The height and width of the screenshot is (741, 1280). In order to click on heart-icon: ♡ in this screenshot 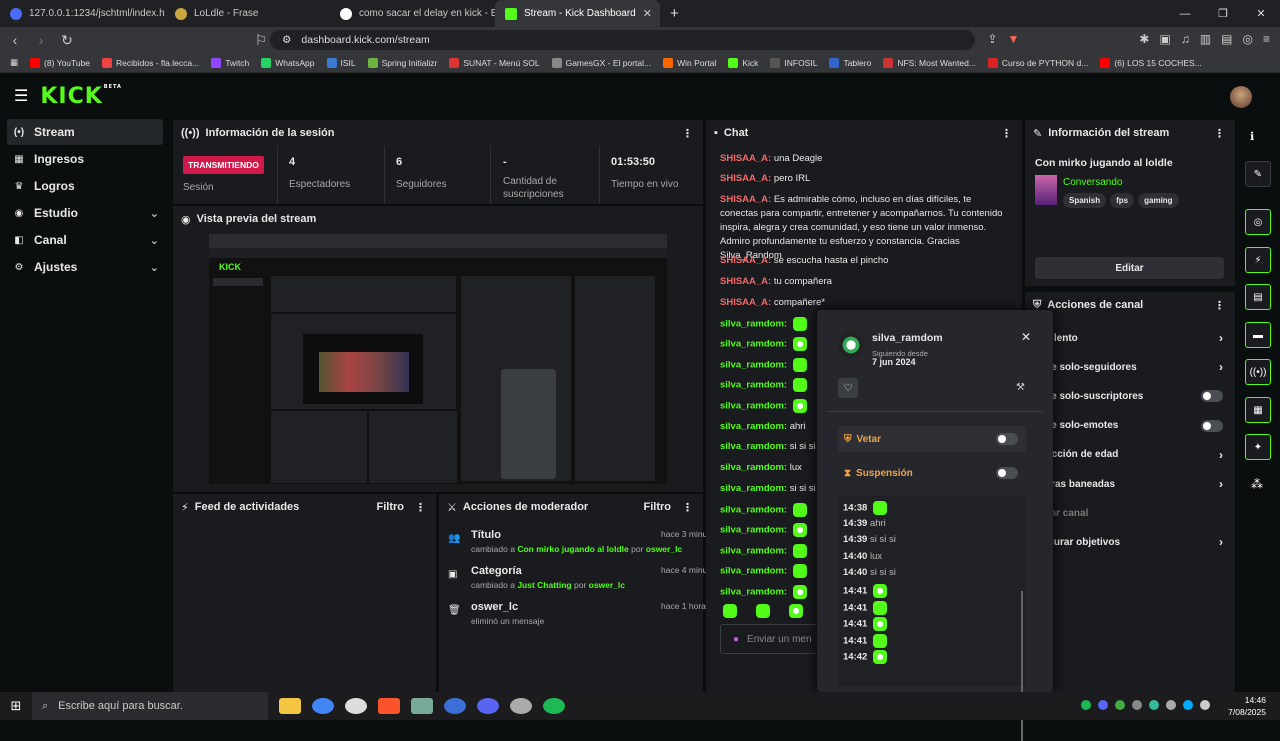, I will do `click(848, 388)`.